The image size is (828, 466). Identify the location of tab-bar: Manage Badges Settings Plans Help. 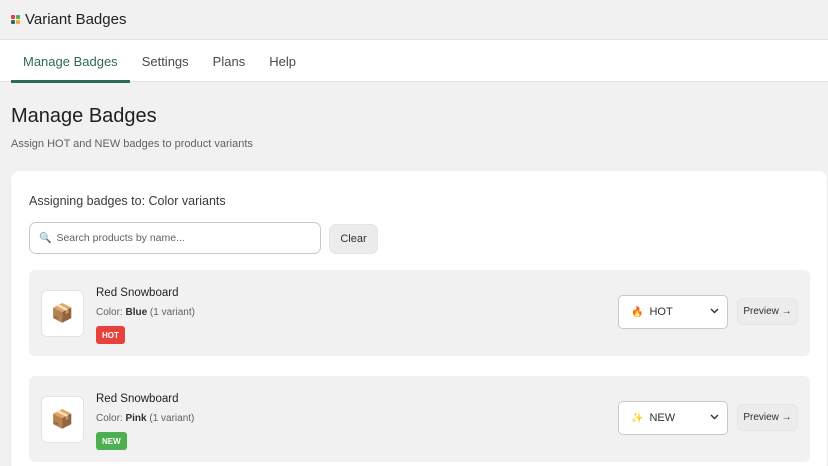
(414, 61).